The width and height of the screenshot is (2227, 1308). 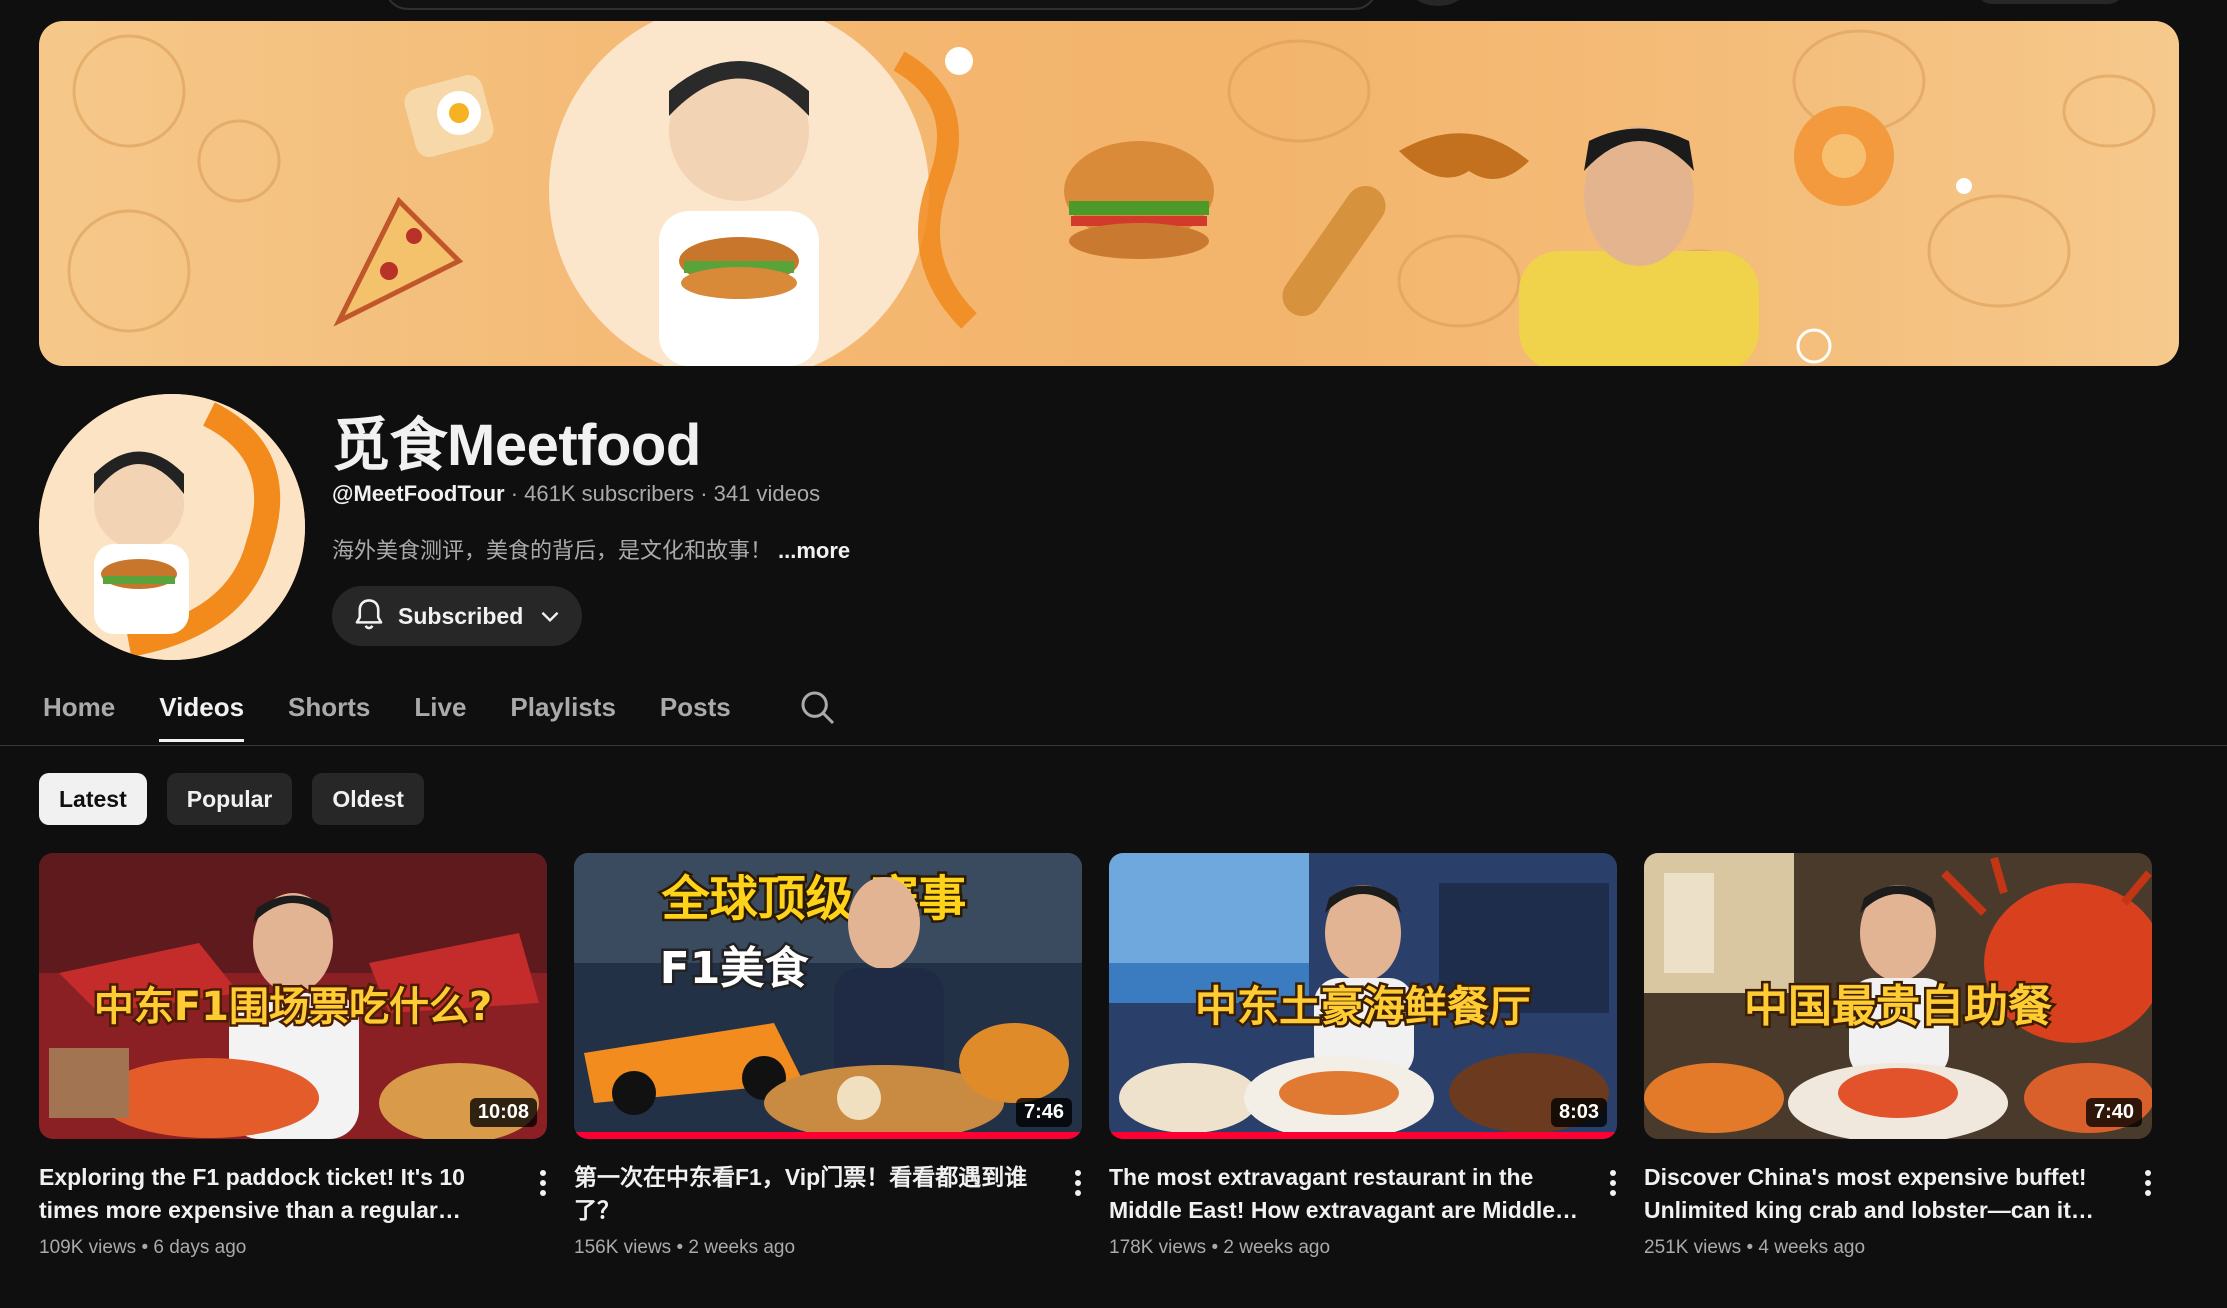 What do you see at coordinates (461, 615) in the screenshot?
I see `subscribed-label: Subscribed` at bounding box center [461, 615].